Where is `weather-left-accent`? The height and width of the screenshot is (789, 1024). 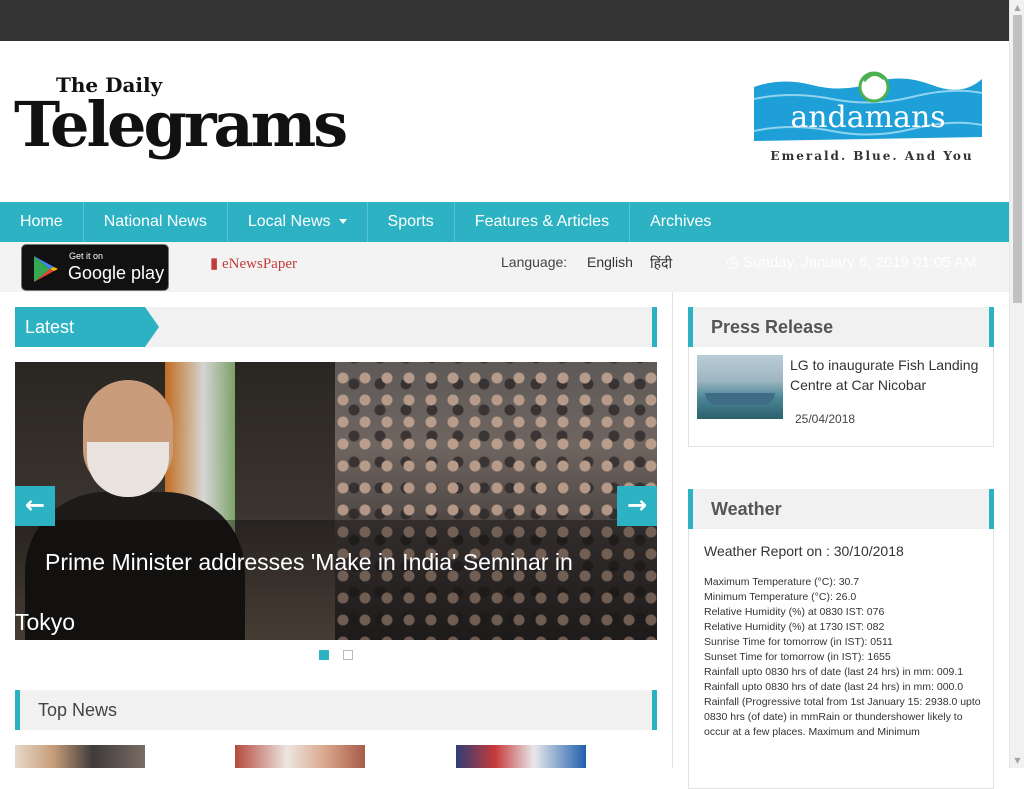
weather-left-accent is located at coordinates (690, 509).